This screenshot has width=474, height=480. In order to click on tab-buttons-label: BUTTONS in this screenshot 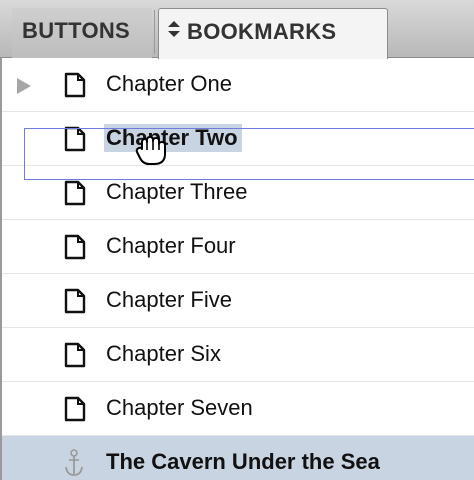, I will do `click(76, 30)`.